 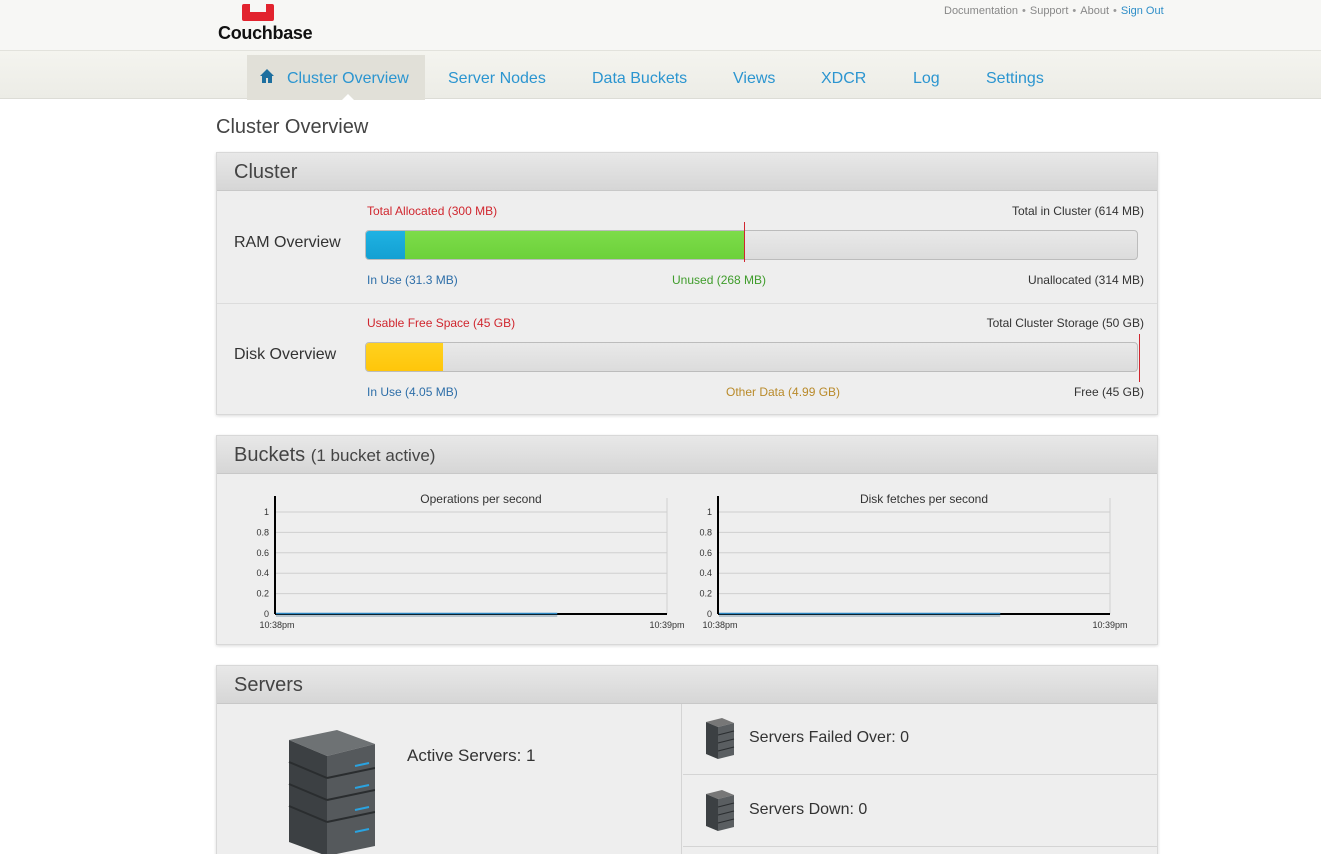 What do you see at coordinates (1049, 11) in the screenshot?
I see `support-link: Support` at bounding box center [1049, 11].